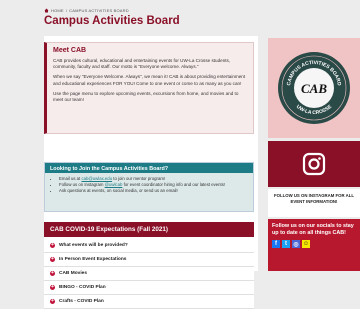  I want to click on twitter-icon: t, so click(286, 244).